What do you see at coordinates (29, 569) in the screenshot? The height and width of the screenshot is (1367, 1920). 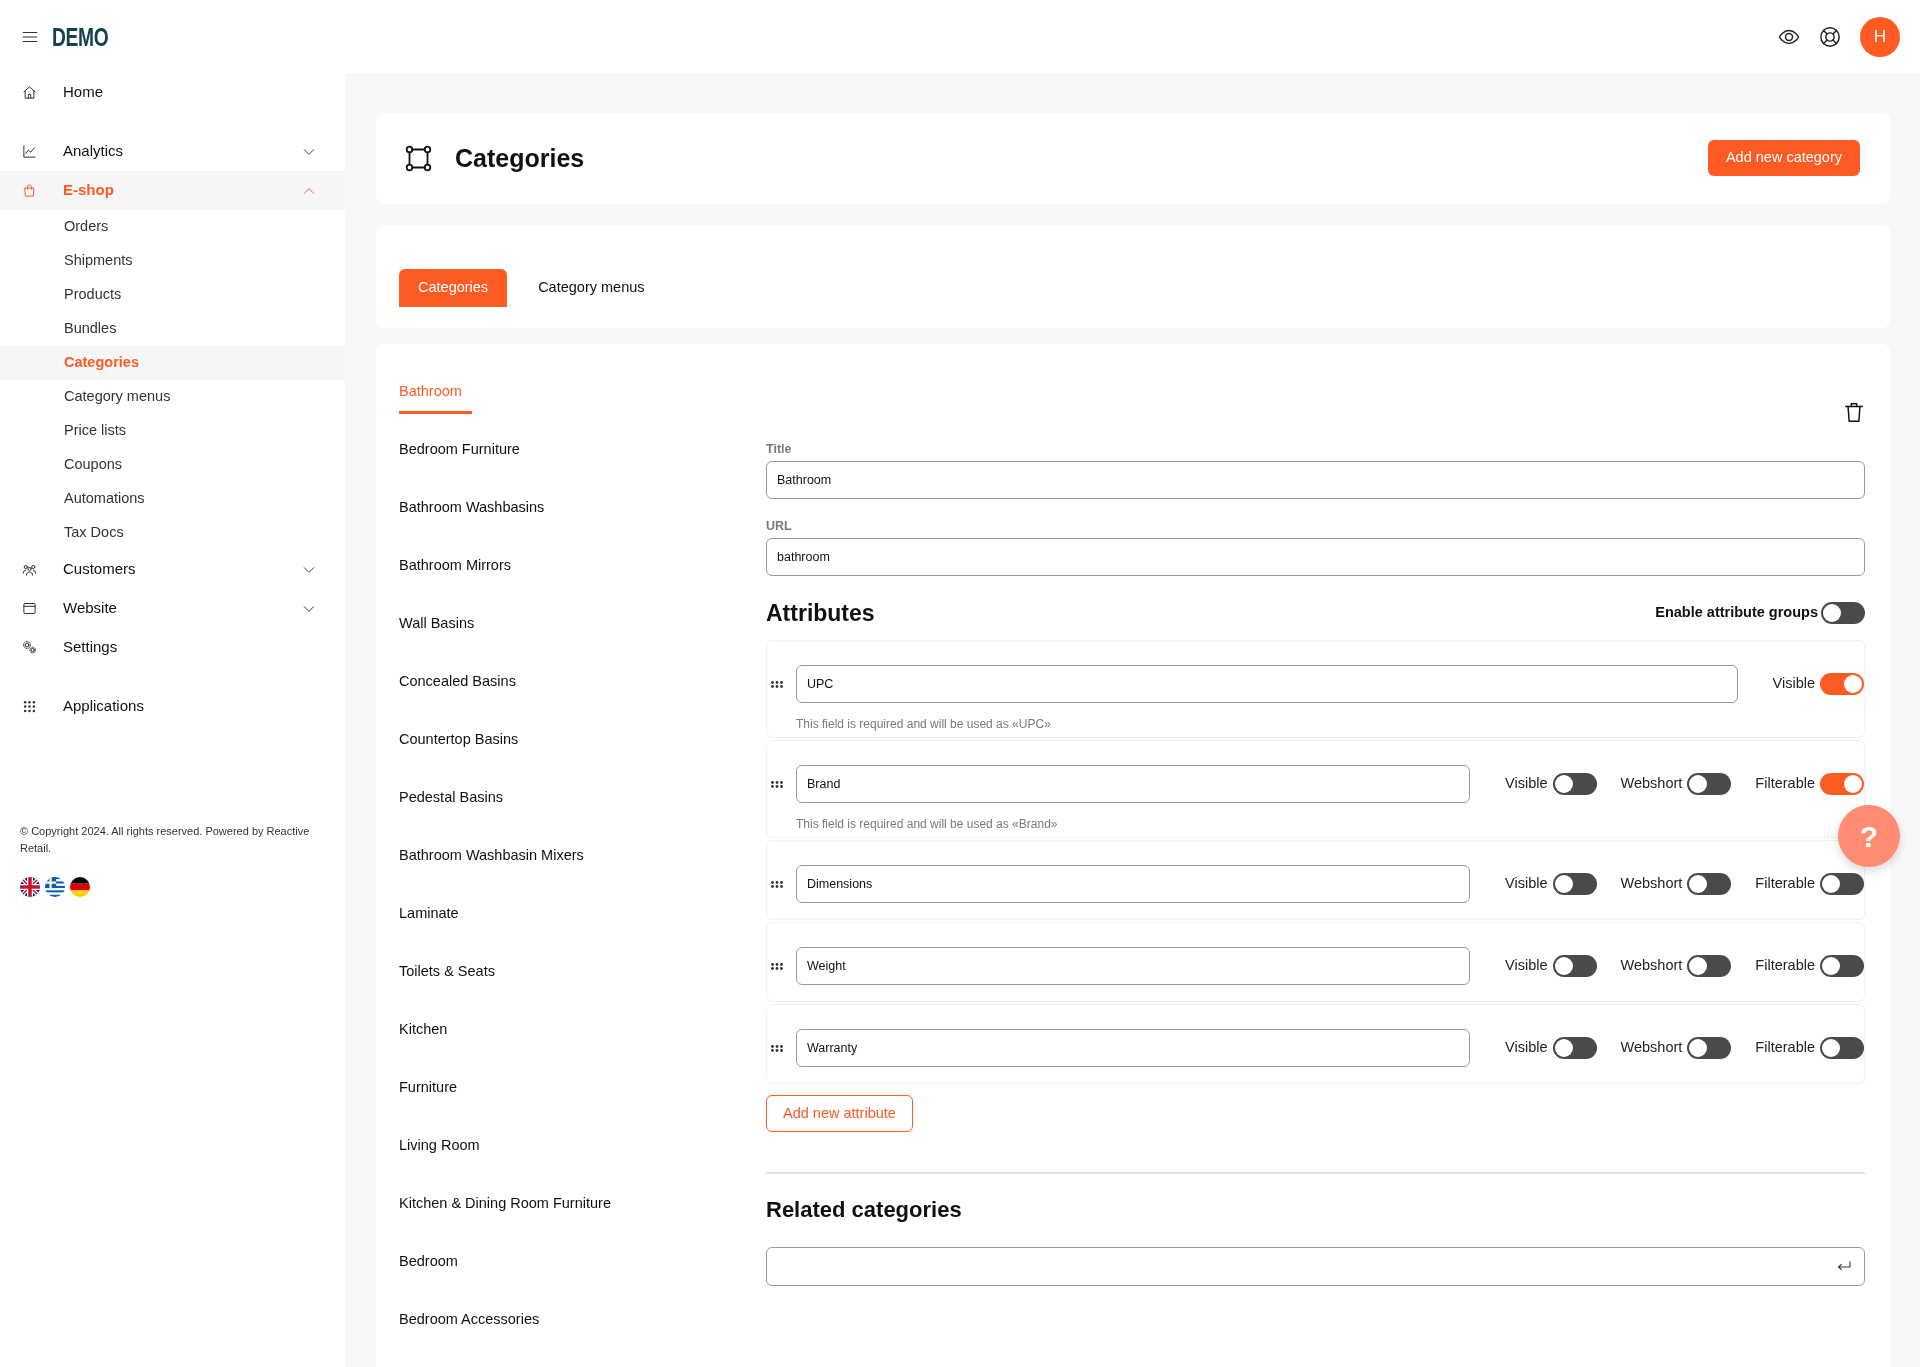 I see `people-icon` at bounding box center [29, 569].